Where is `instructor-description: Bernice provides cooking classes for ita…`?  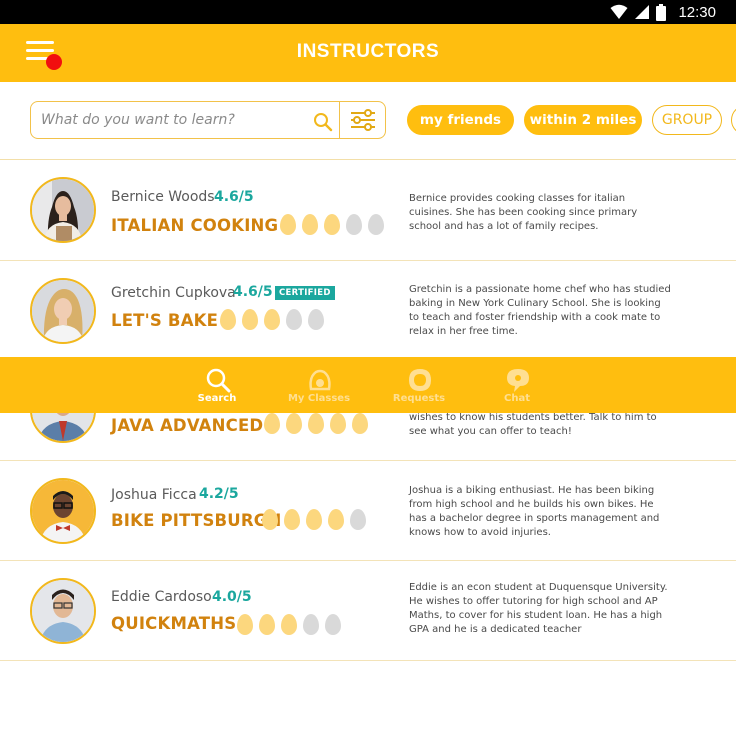 instructor-description: Bernice provides cooking classes for ita… is located at coordinates (523, 212).